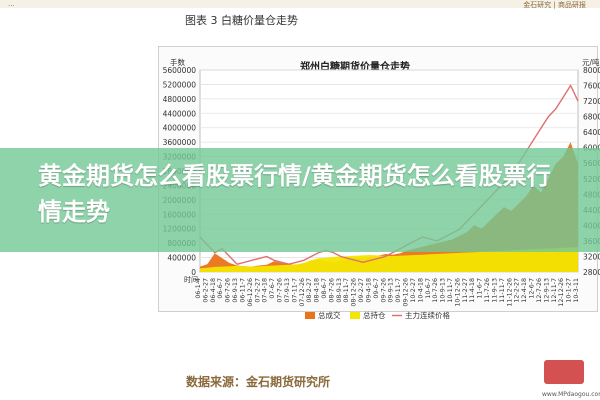 The height and width of the screenshot is (400, 600). What do you see at coordinates (554, 290) in the screenshot?
I see `x-tick-label: 12-11-7` at bounding box center [554, 290].